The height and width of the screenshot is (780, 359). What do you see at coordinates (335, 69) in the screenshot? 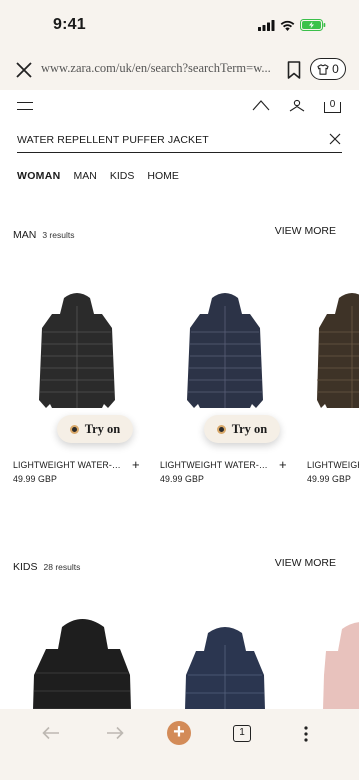
I see `tabs-count: 0` at bounding box center [335, 69].